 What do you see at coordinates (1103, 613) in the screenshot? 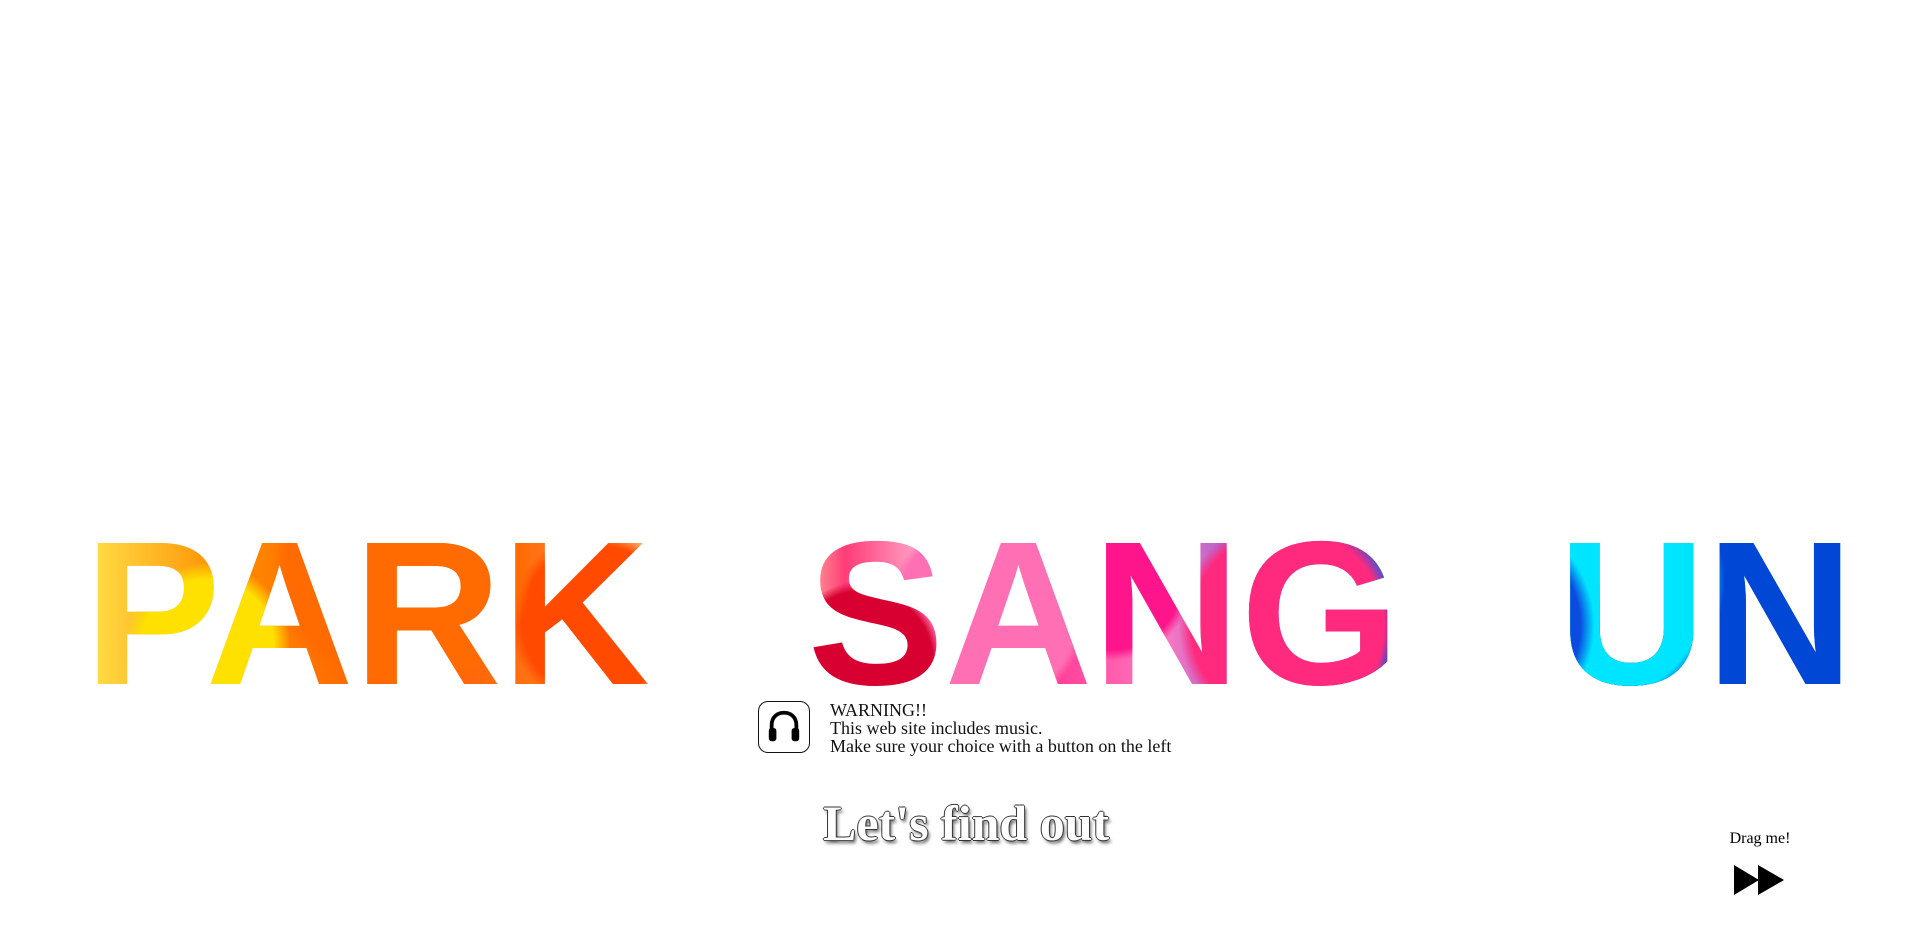
I see `hero-word-sang: SANG` at bounding box center [1103, 613].